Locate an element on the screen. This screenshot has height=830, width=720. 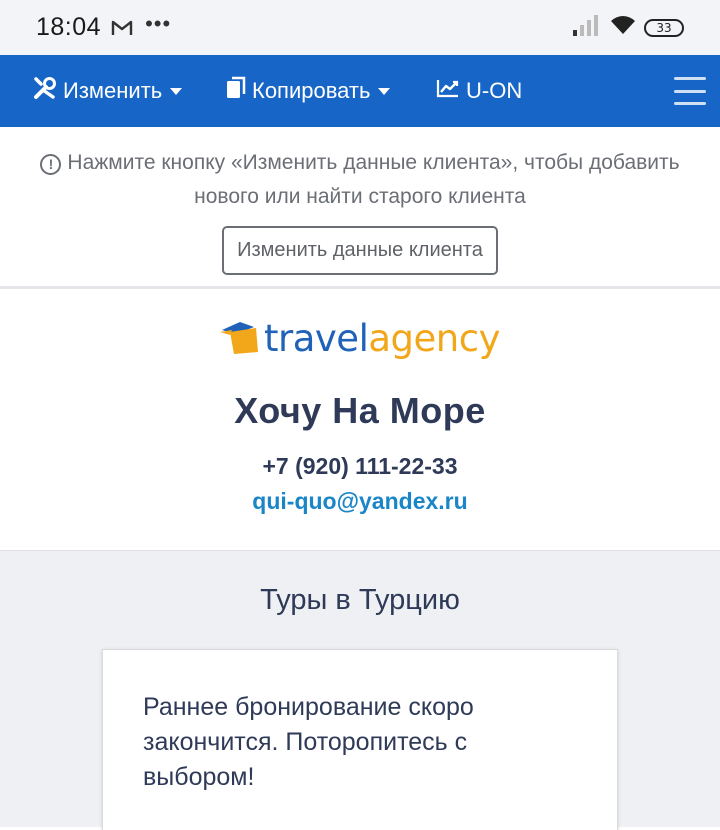
uon-button: U-ON is located at coordinates (479, 91).